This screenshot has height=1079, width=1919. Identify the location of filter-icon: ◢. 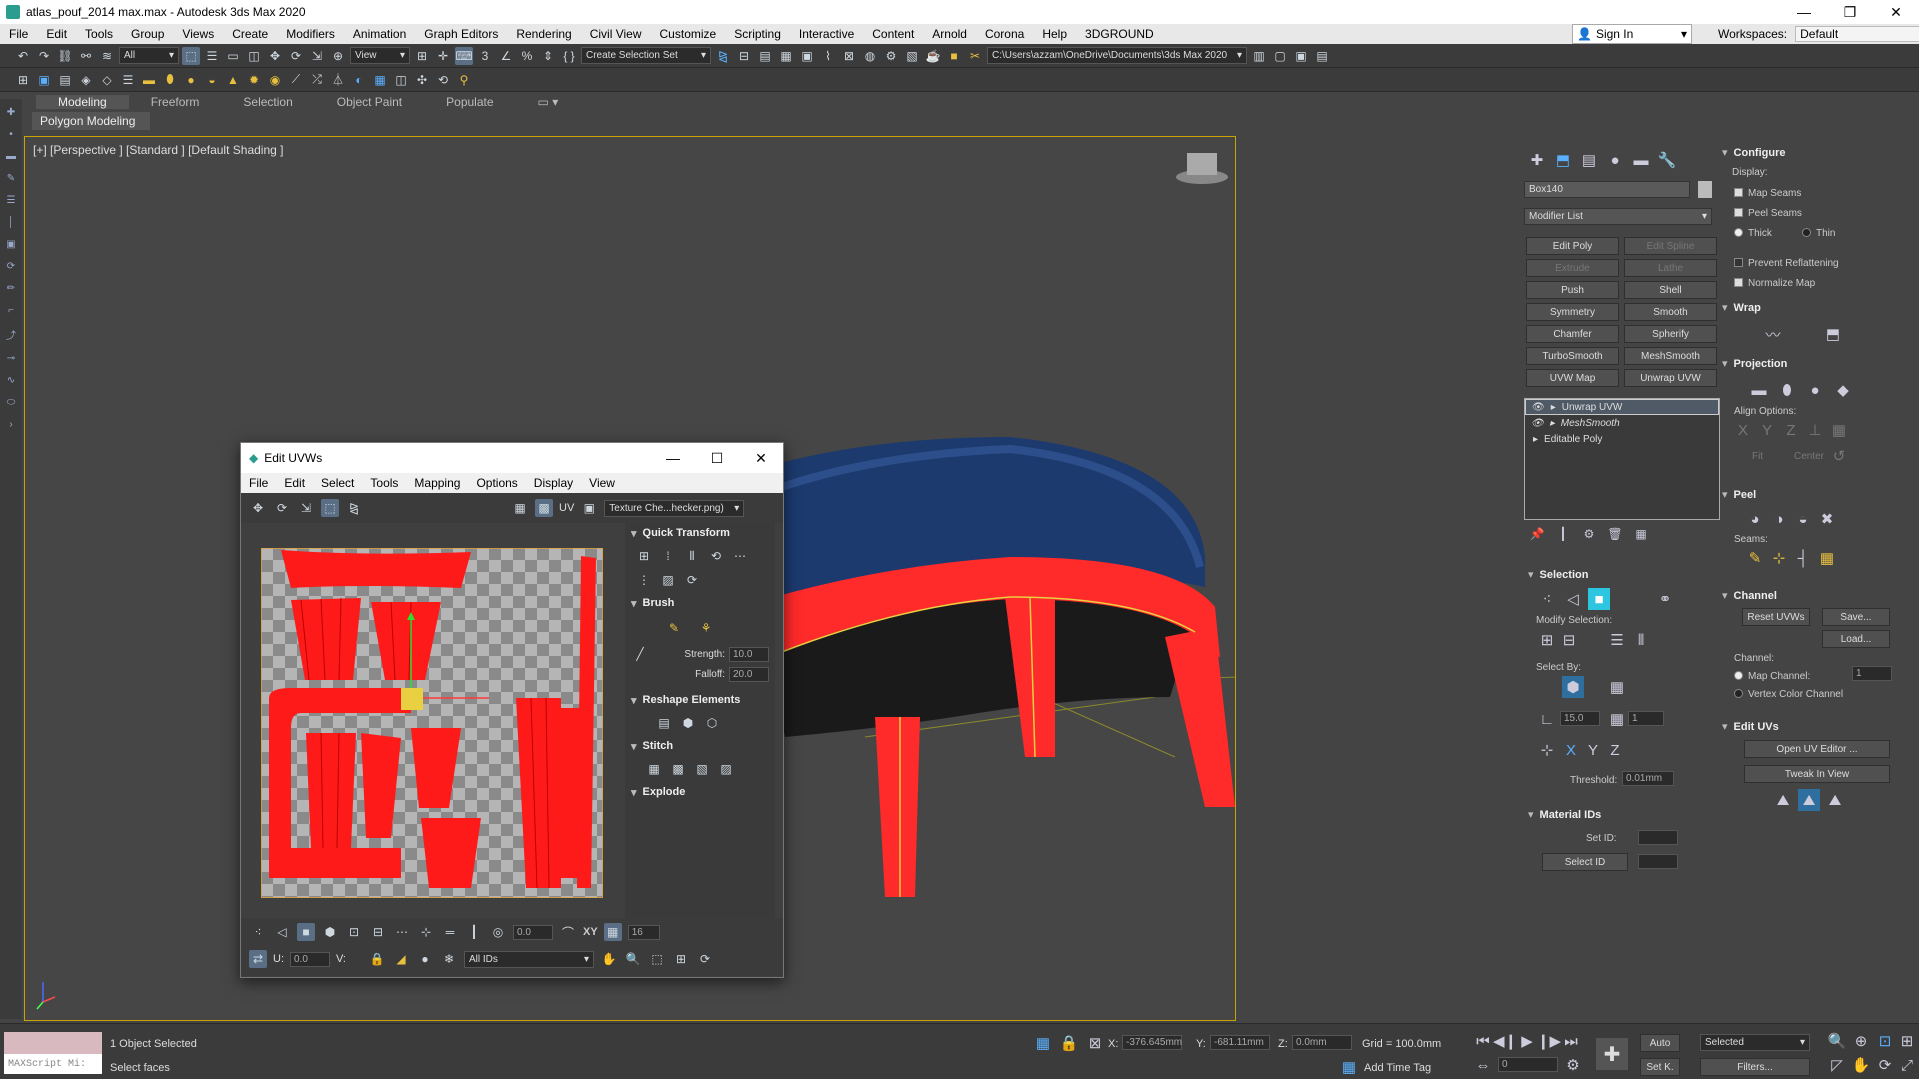
(401, 959).